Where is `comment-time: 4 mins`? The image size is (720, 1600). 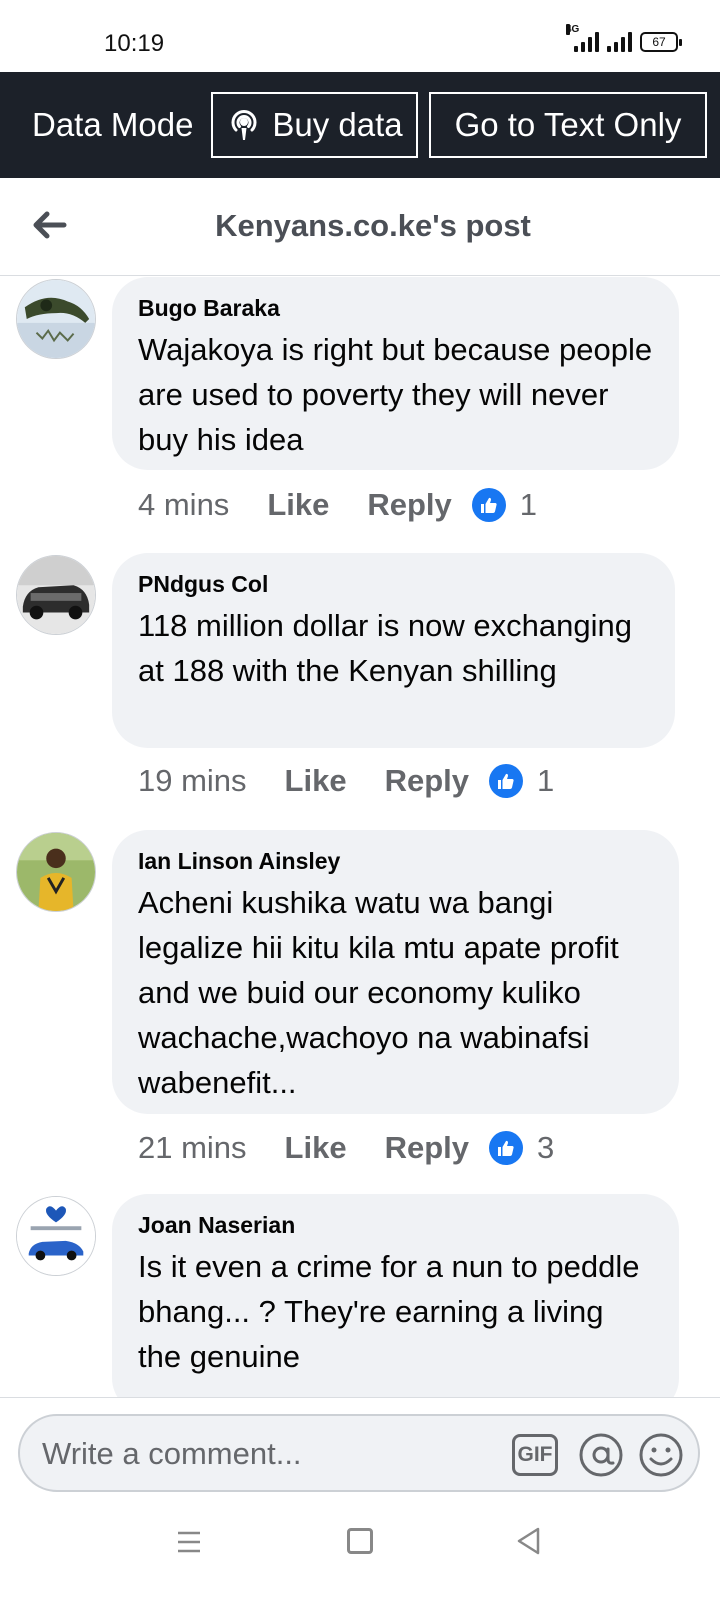 comment-time: 4 mins is located at coordinates (184, 504).